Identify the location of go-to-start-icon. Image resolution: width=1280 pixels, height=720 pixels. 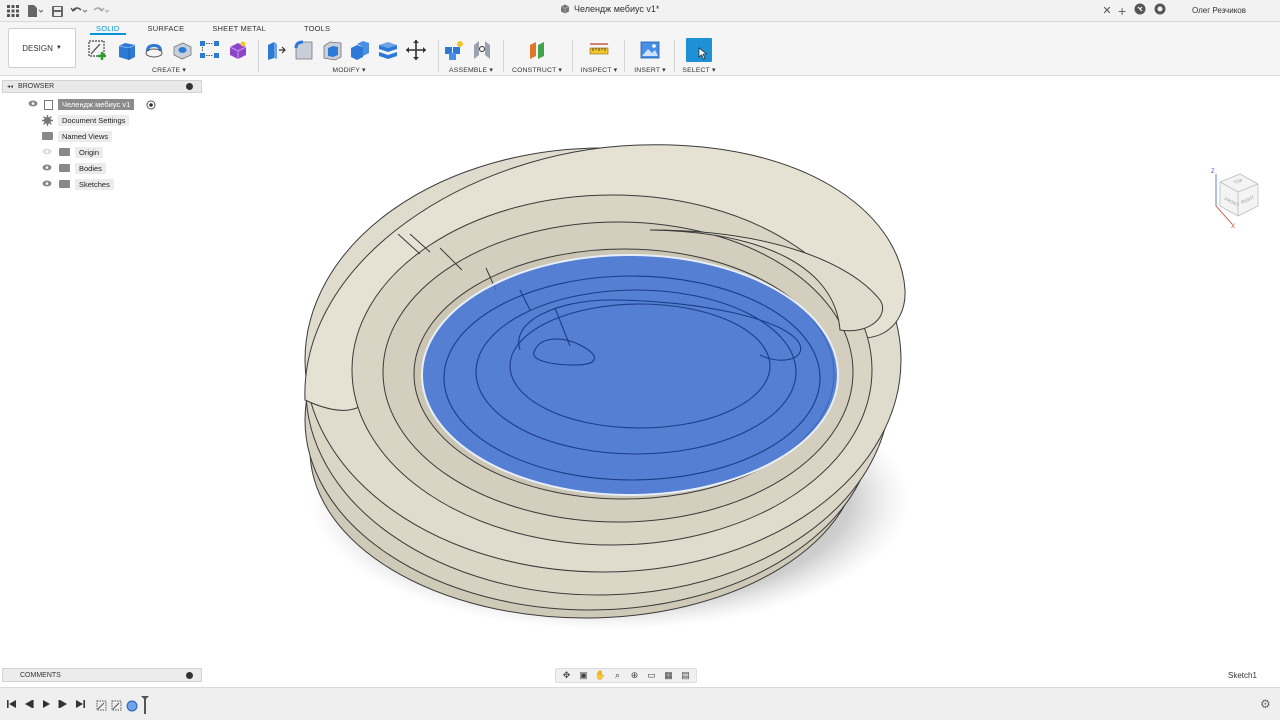
(12, 704).